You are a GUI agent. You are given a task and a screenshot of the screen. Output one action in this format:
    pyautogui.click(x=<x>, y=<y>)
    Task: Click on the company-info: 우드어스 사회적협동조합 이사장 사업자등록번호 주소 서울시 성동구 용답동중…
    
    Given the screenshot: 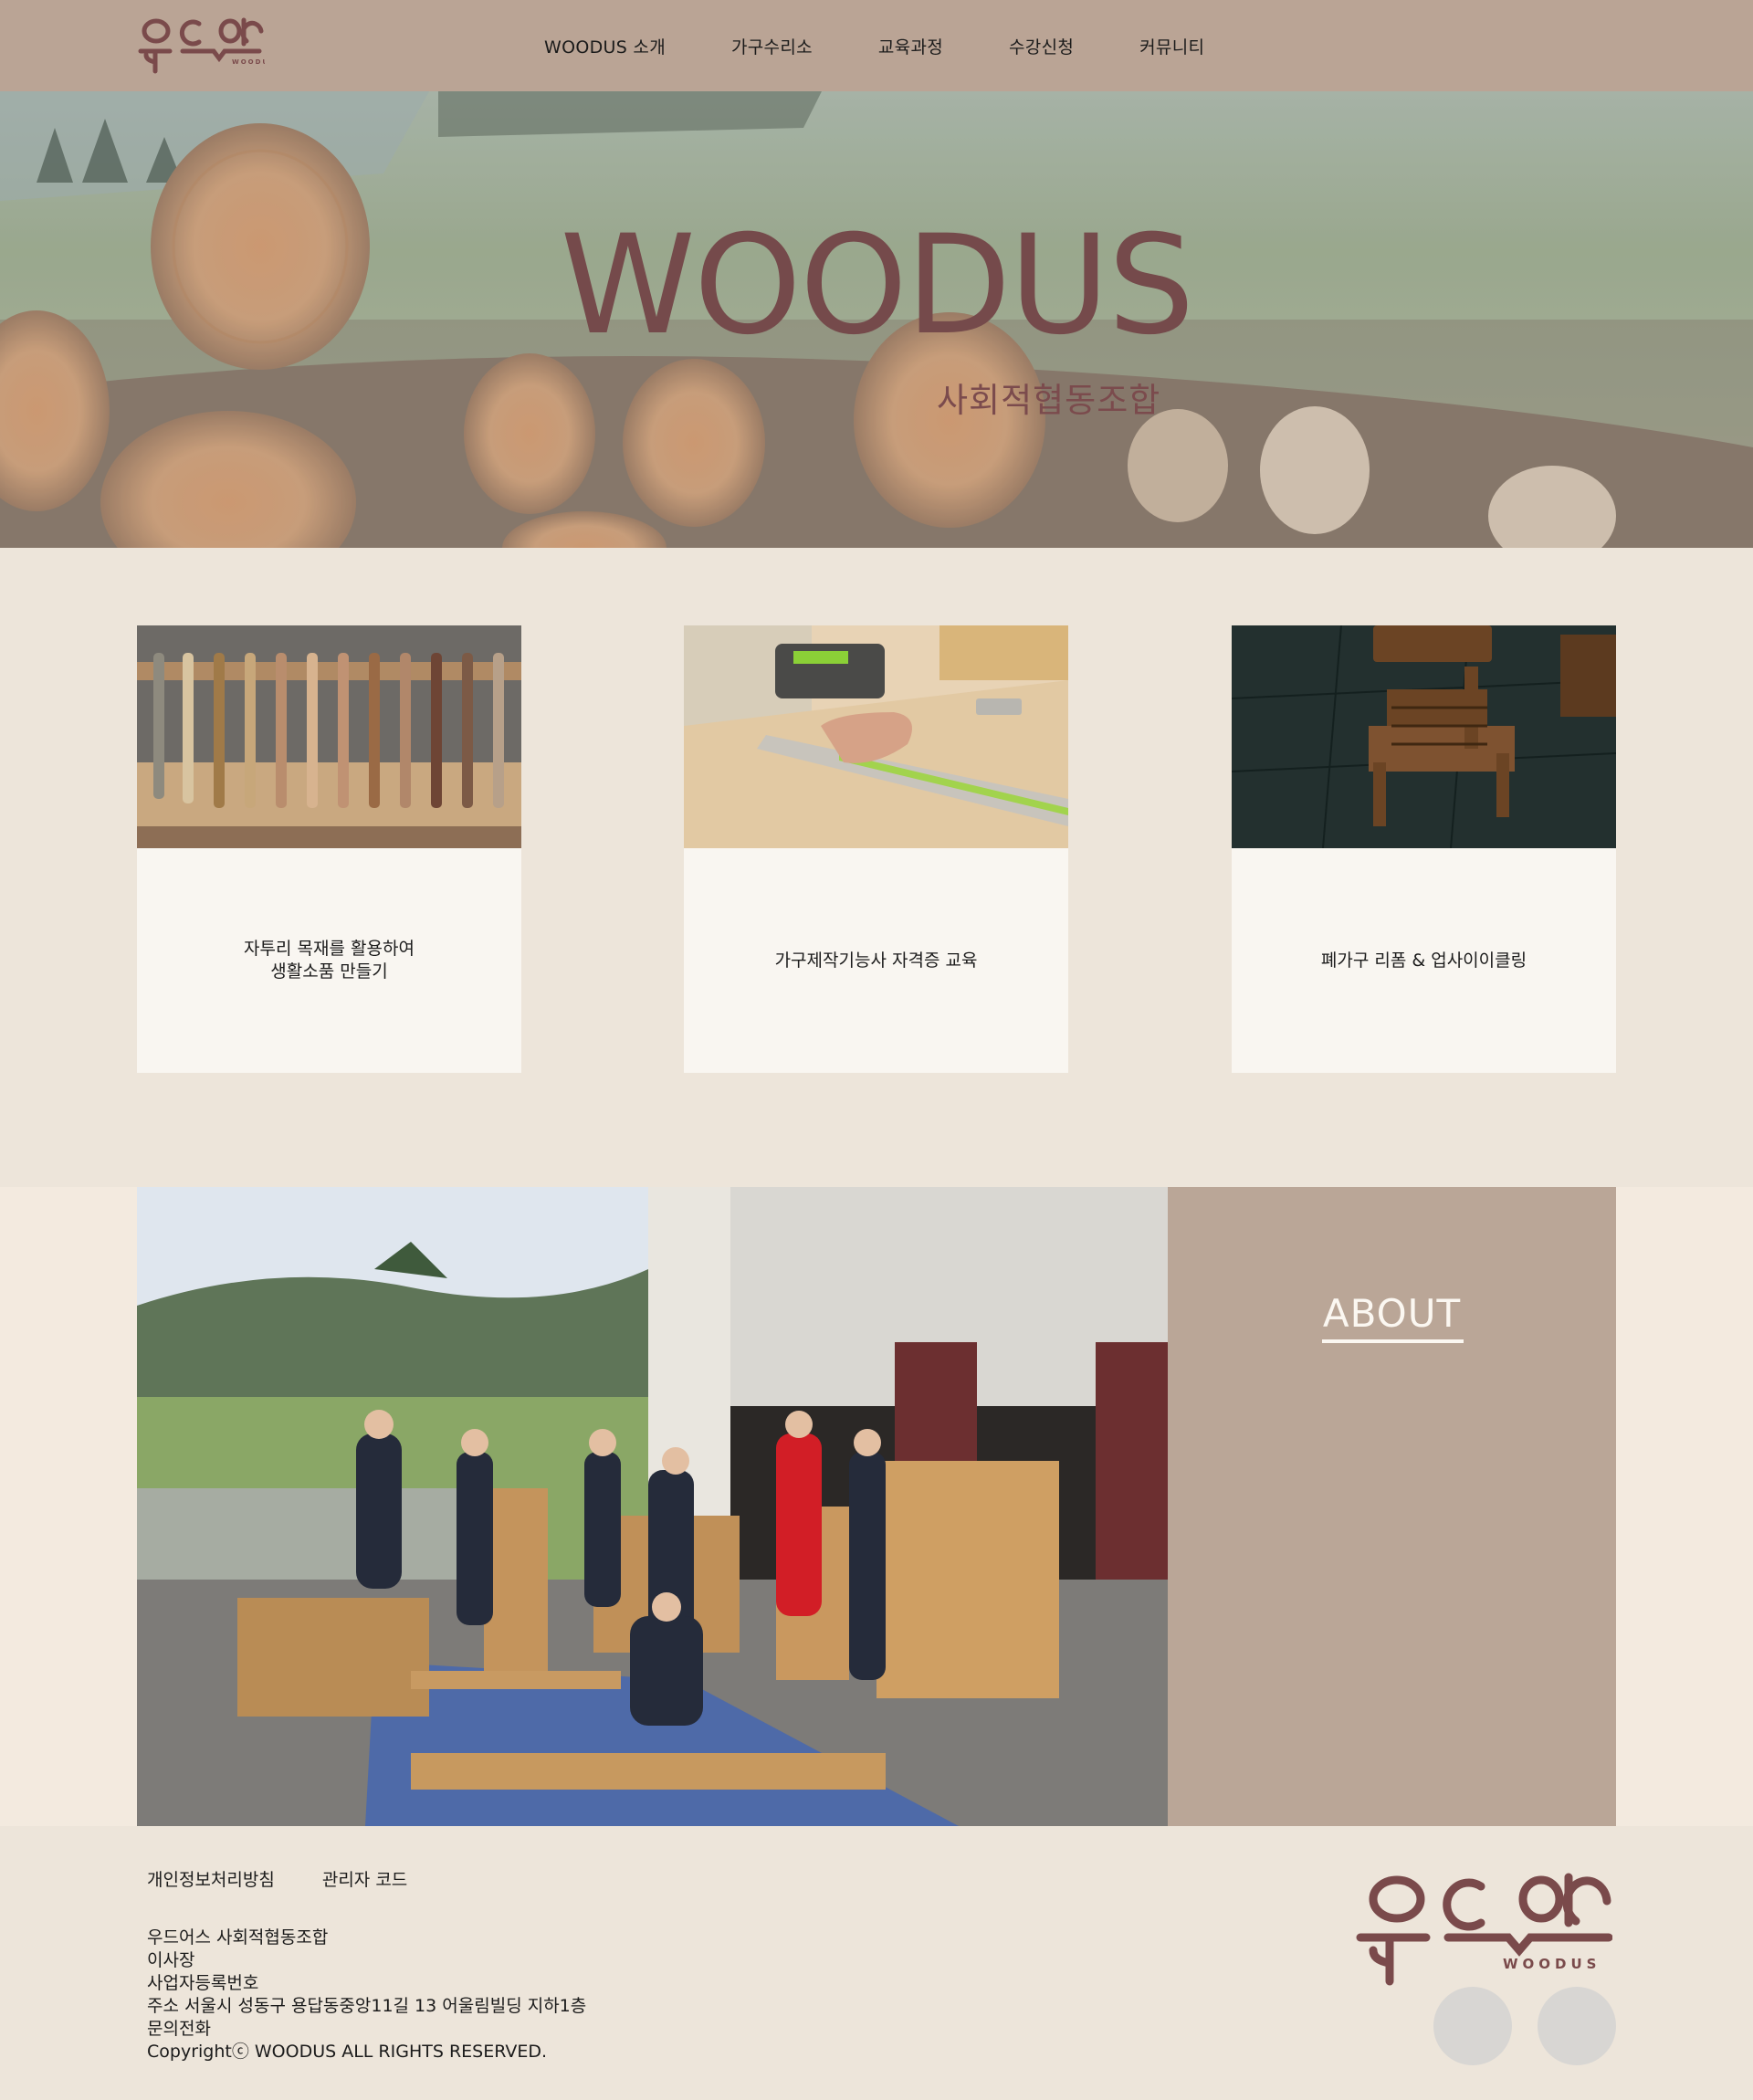 What is the action you would take?
    pyautogui.click(x=366, y=1995)
    